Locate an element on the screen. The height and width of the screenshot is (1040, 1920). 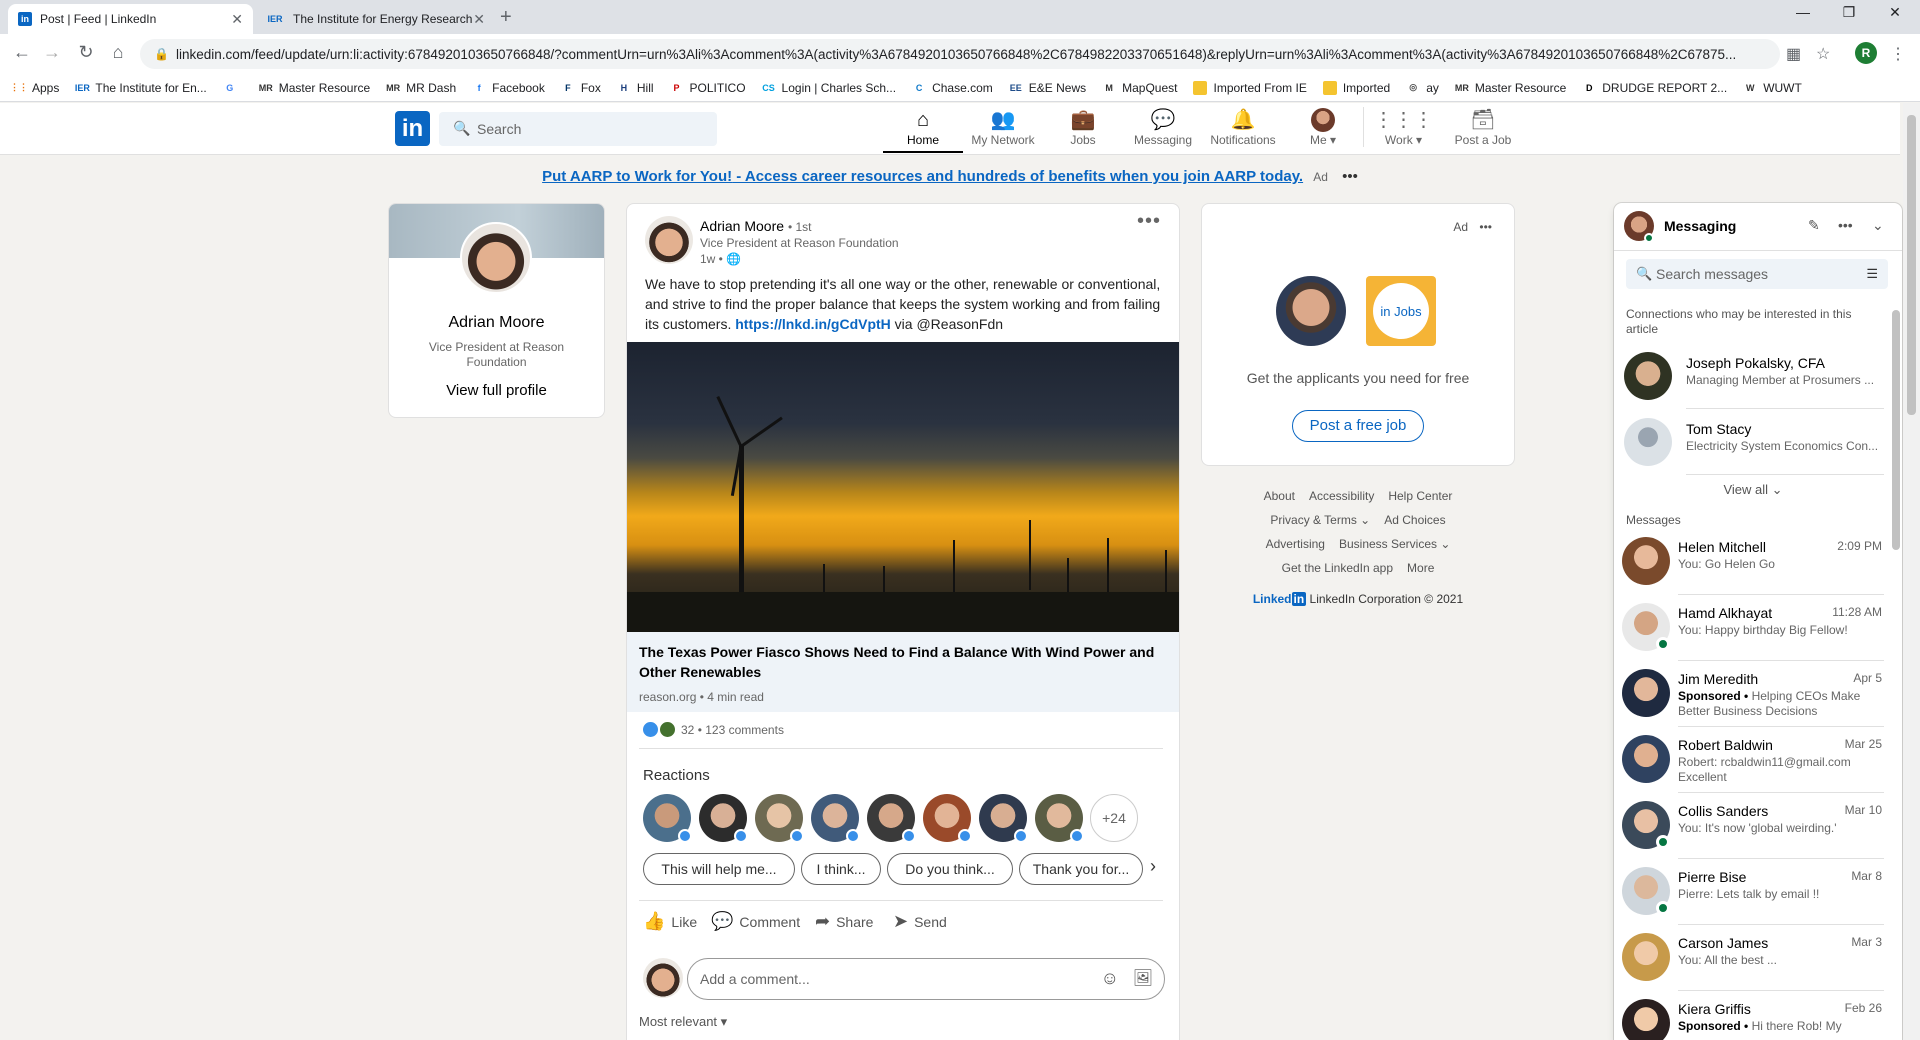
comment-button: 💬 Comment is located at coordinates (755, 921).